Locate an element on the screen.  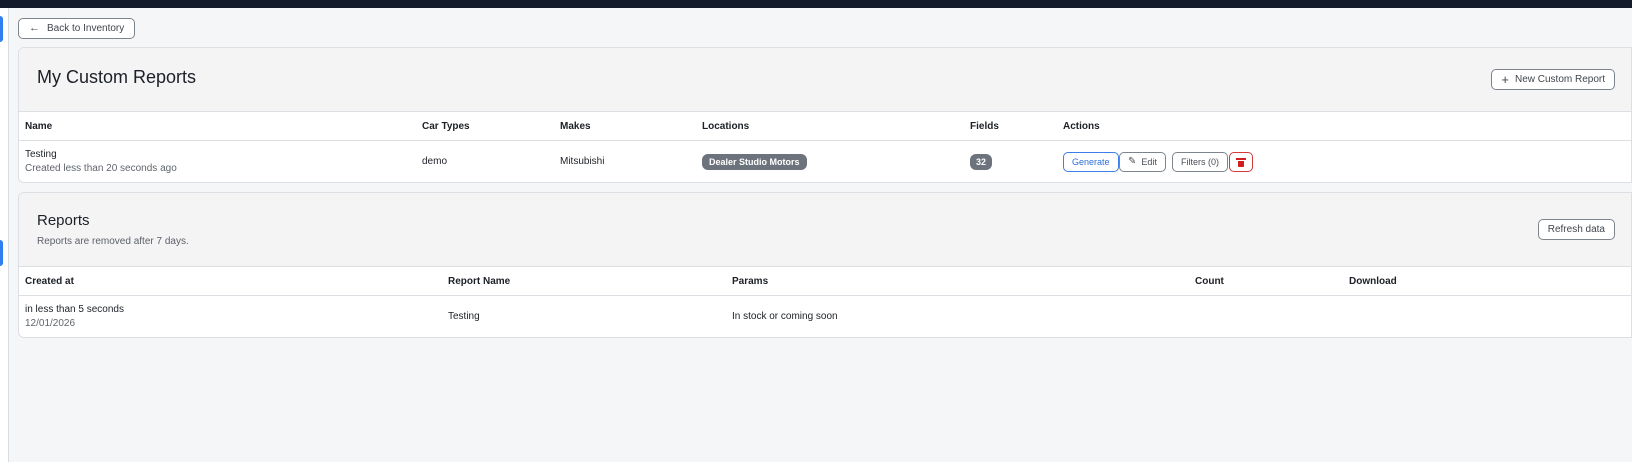
trash-icon is located at coordinates (1241, 162).